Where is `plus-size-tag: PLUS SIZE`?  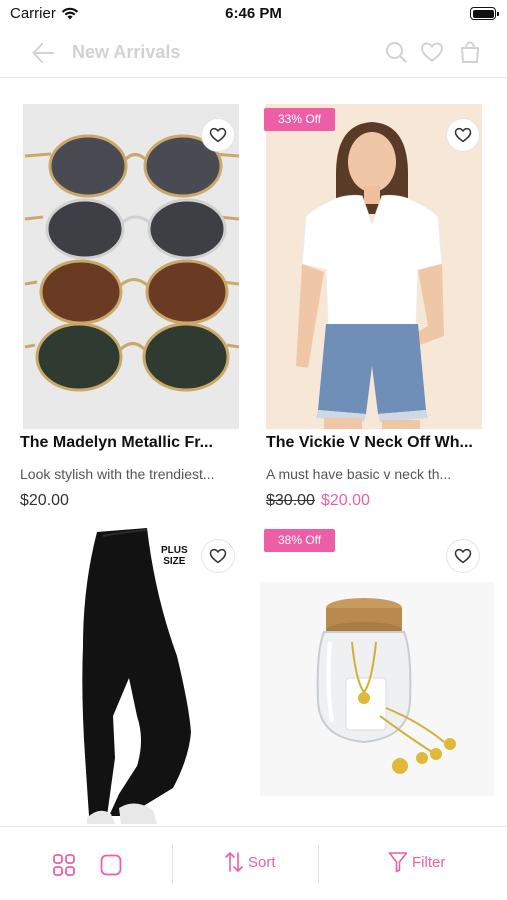 plus-size-tag: PLUS SIZE is located at coordinates (174, 556).